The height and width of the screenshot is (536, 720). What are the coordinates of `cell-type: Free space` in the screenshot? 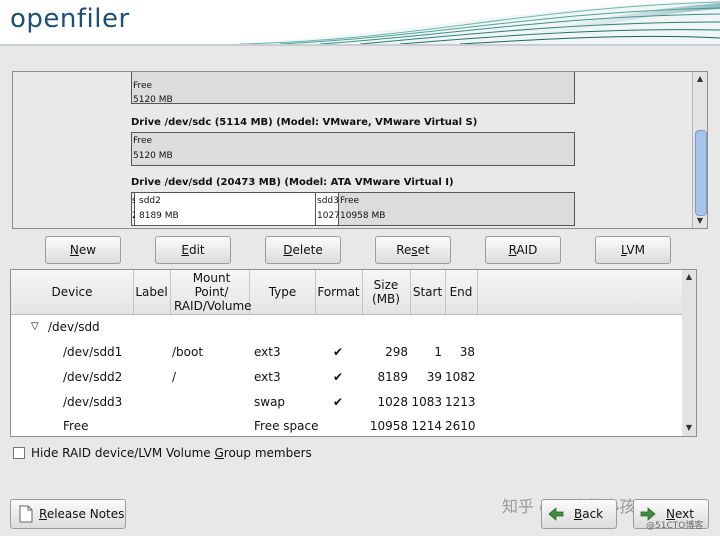 It's located at (286, 426).